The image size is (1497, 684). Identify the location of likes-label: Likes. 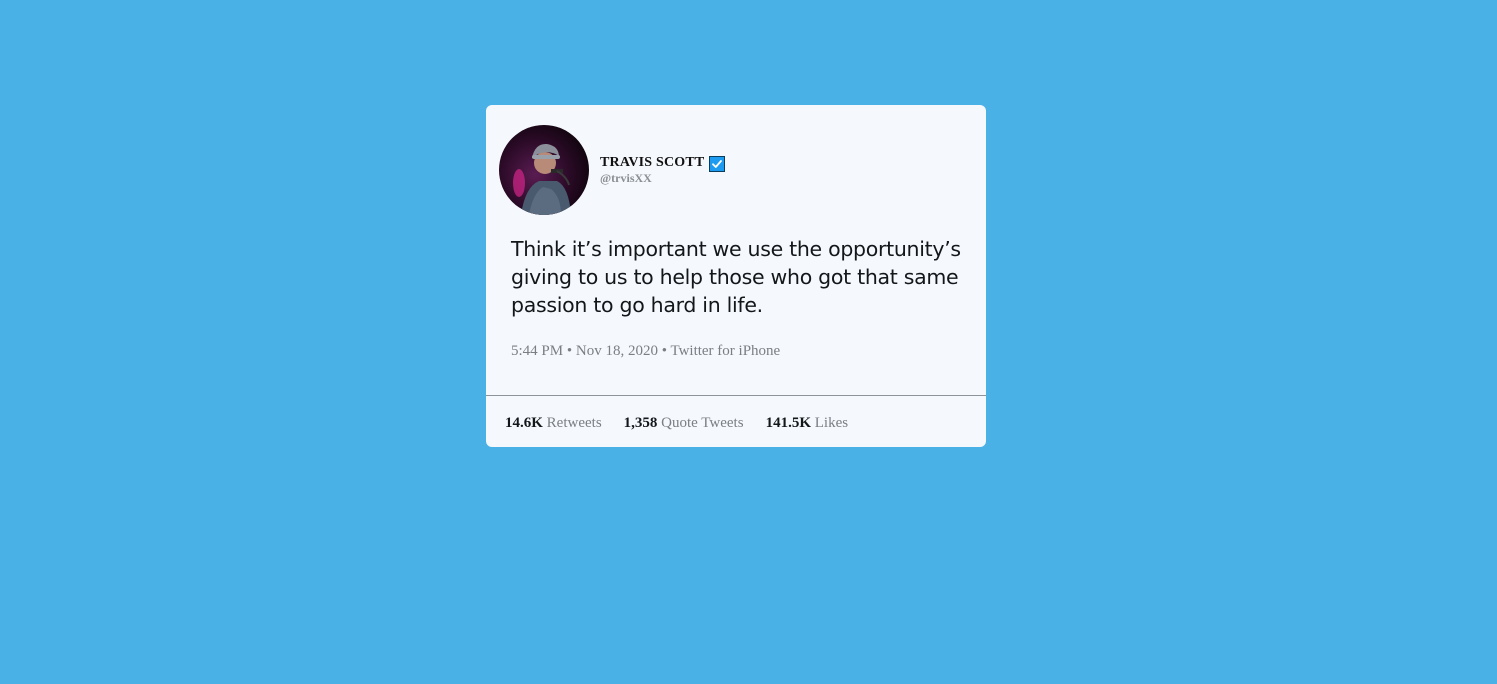
(831, 423).